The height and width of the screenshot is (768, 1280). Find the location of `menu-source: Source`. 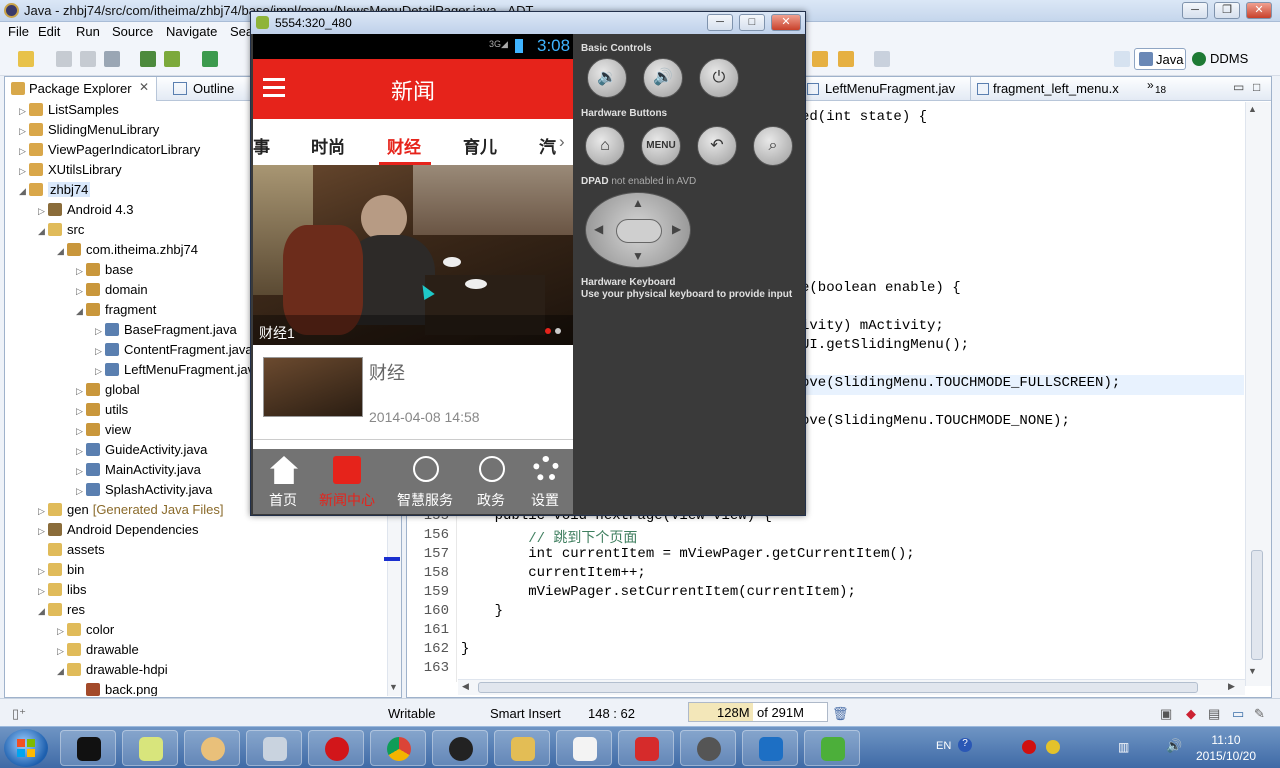

menu-source: Source is located at coordinates (132, 31).